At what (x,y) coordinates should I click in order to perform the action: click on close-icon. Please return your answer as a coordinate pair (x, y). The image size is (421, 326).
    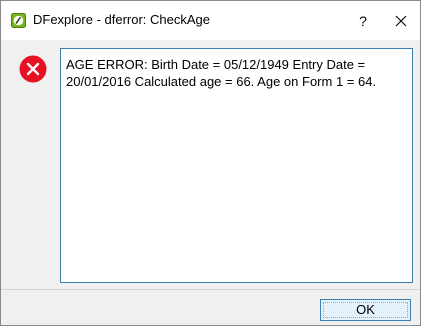
    Looking at the image, I should click on (401, 21).